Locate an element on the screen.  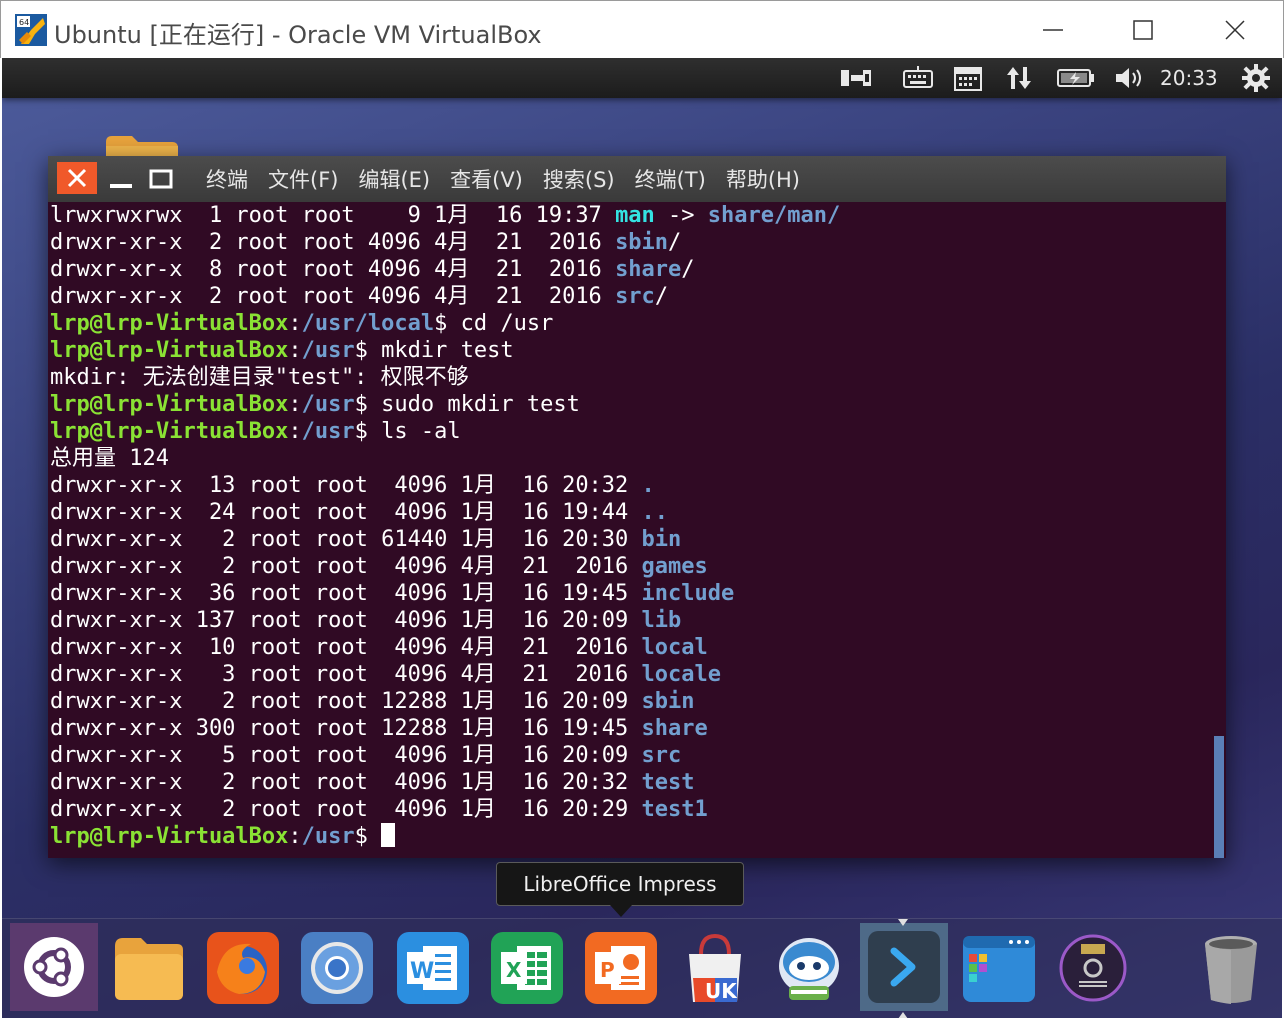
menu-item-5: 终端(T) is located at coordinates (670, 179).